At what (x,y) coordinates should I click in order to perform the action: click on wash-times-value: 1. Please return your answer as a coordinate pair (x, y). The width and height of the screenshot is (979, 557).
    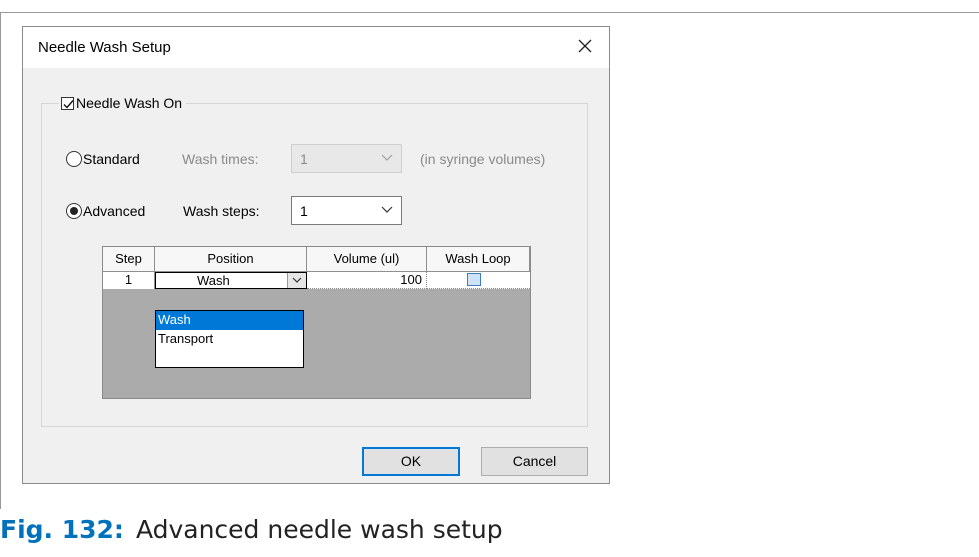
    Looking at the image, I should click on (304, 159).